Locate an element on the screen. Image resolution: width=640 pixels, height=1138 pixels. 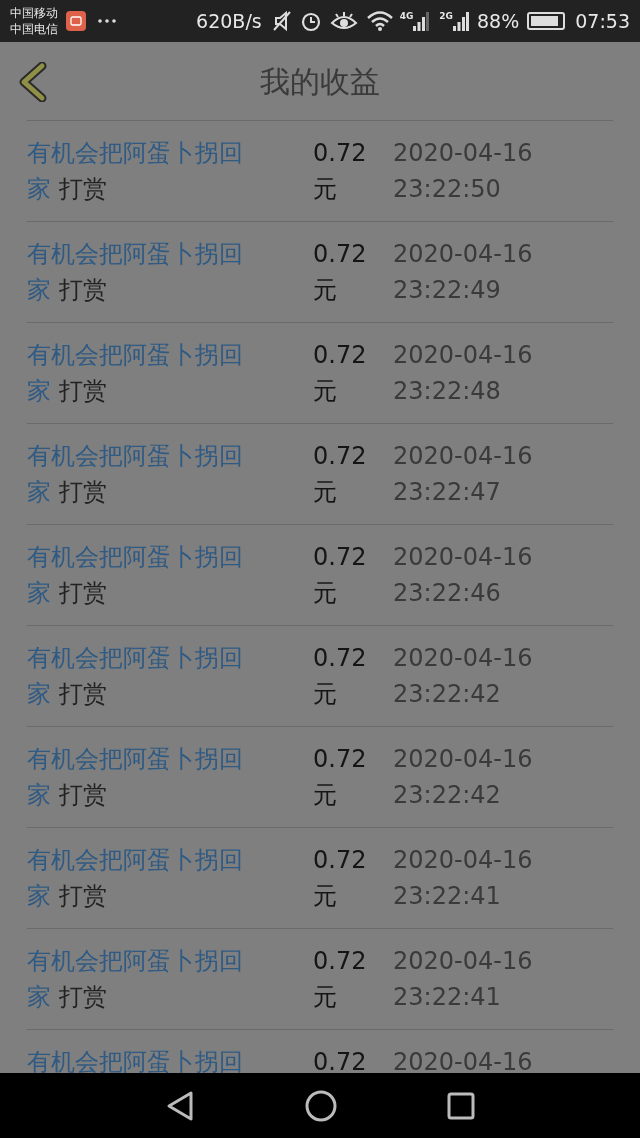
carrier-name: 中国电信 is located at coordinates (34, 29).